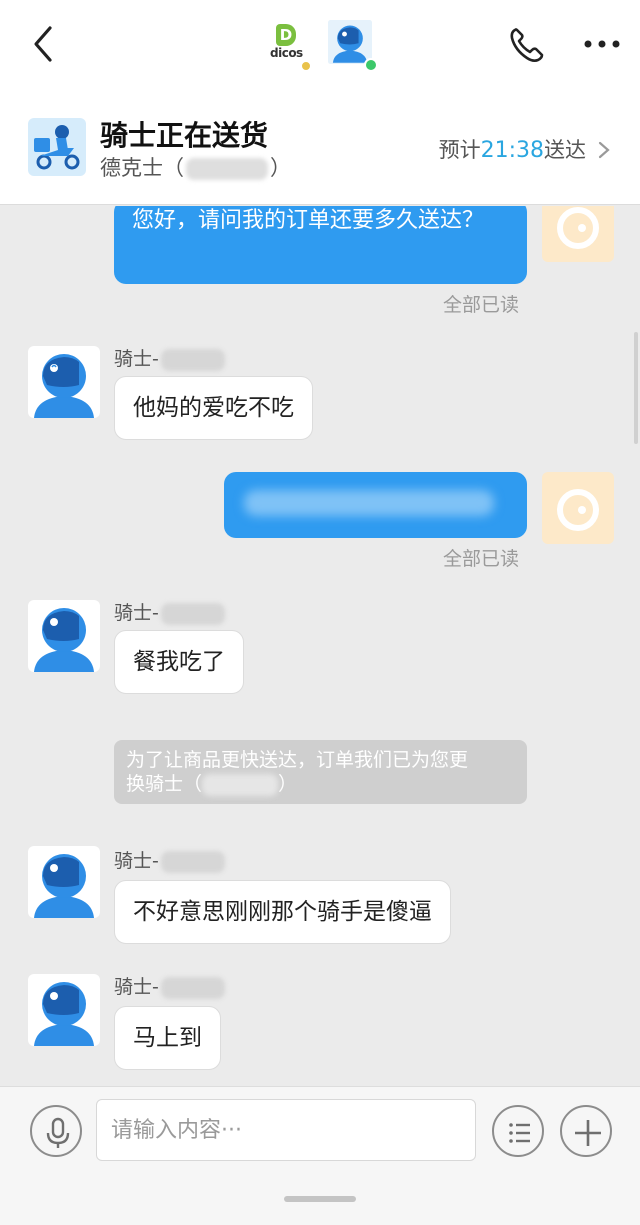  Describe the element at coordinates (282, 912) in the screenshot. I see `incoming-message-3: 不好意思刚刚那个骑手是傻逼` at that location.